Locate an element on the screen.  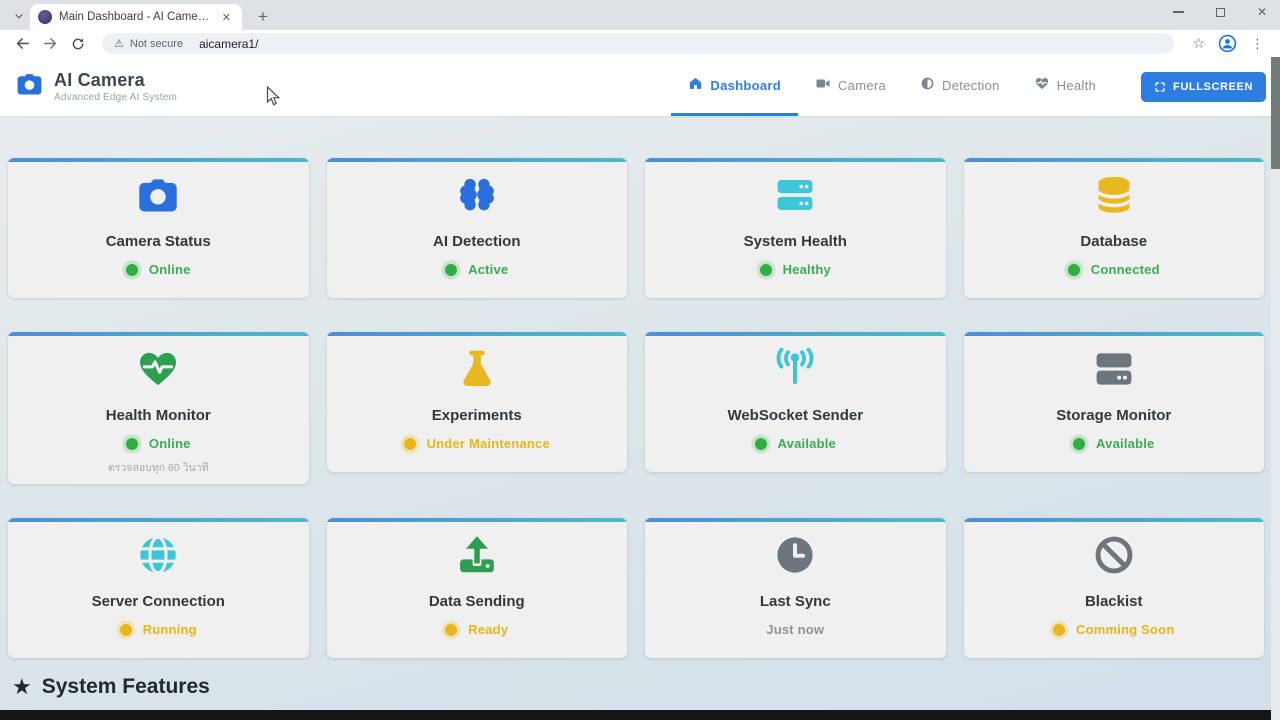
app-subtitle: Advanced Edge AI System is located at coordinates (116, 97).